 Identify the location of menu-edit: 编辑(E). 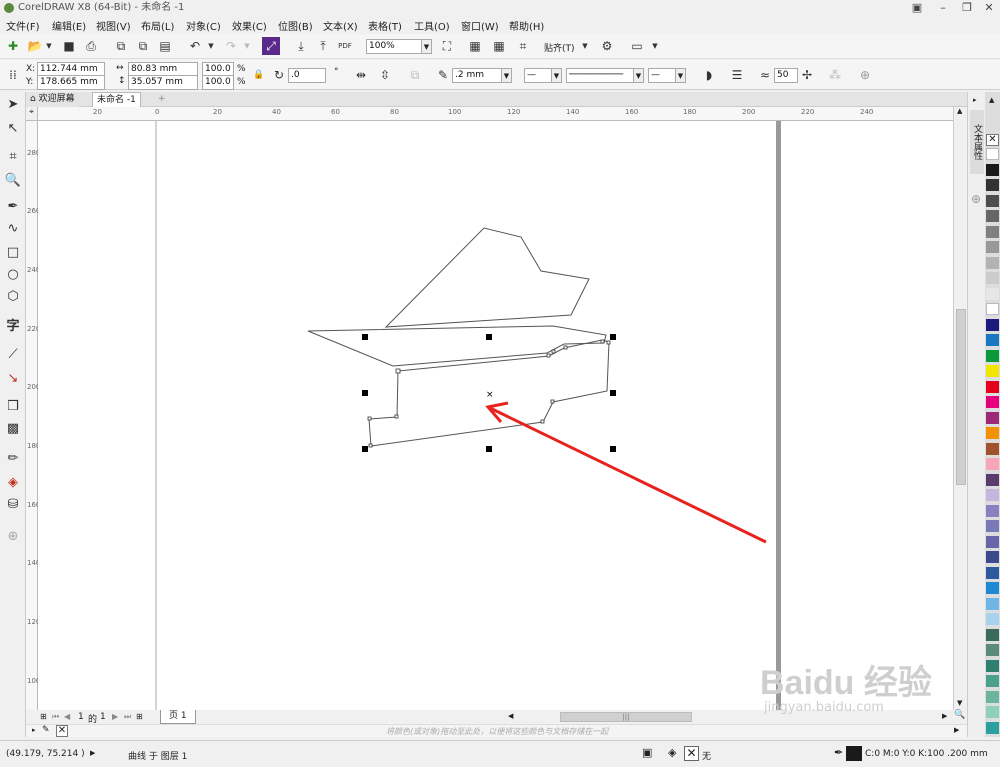
(69, 25).